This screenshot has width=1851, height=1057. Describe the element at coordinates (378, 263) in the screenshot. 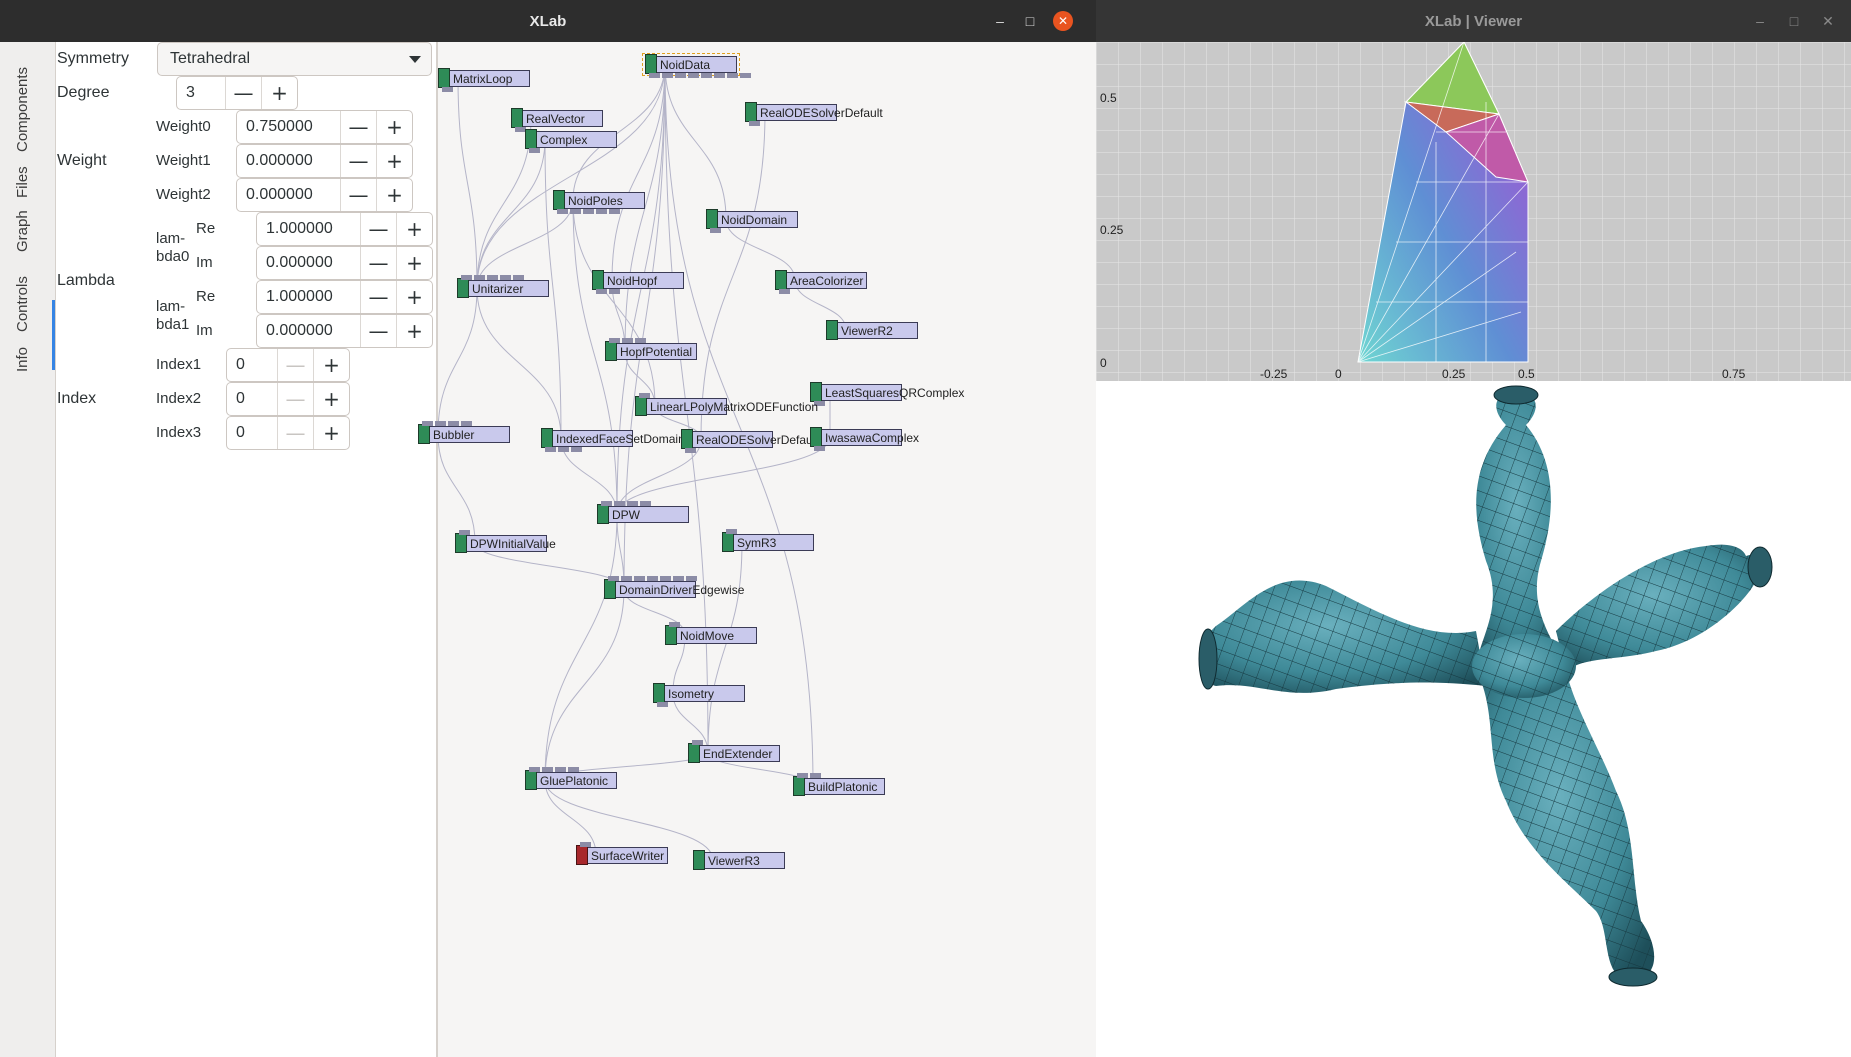

I see `lambda0-im-decrement-button: —` at that location.